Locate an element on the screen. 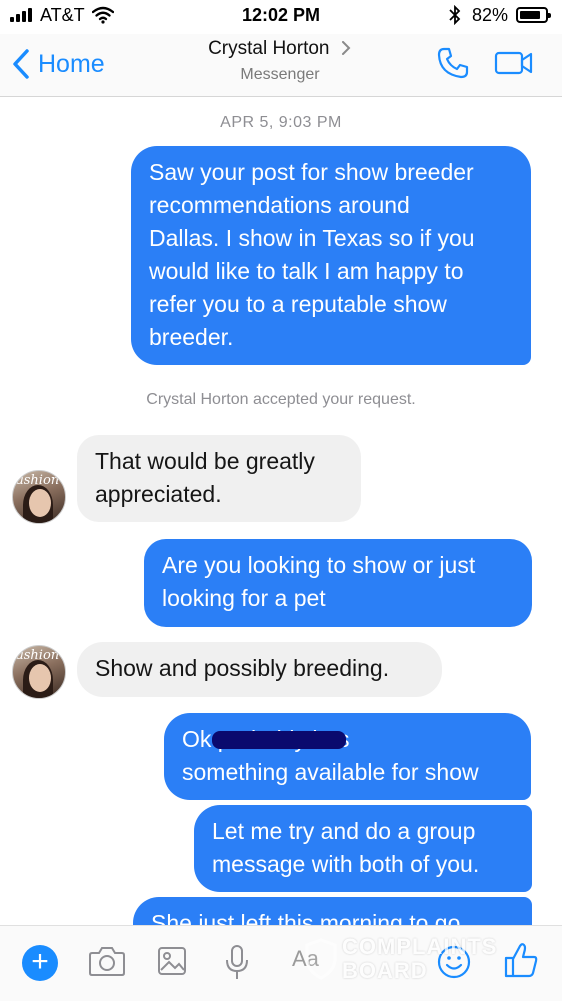  battery-percent: 82% is located at coordinates (490, 15).